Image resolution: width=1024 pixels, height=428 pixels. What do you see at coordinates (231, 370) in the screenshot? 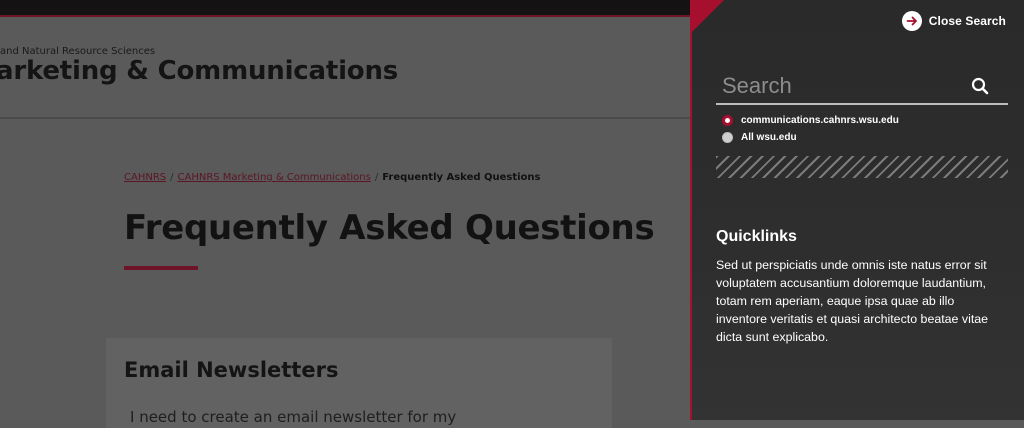
I see `faq-card-title: Email Newsletters` at bounding box center [231, 370].